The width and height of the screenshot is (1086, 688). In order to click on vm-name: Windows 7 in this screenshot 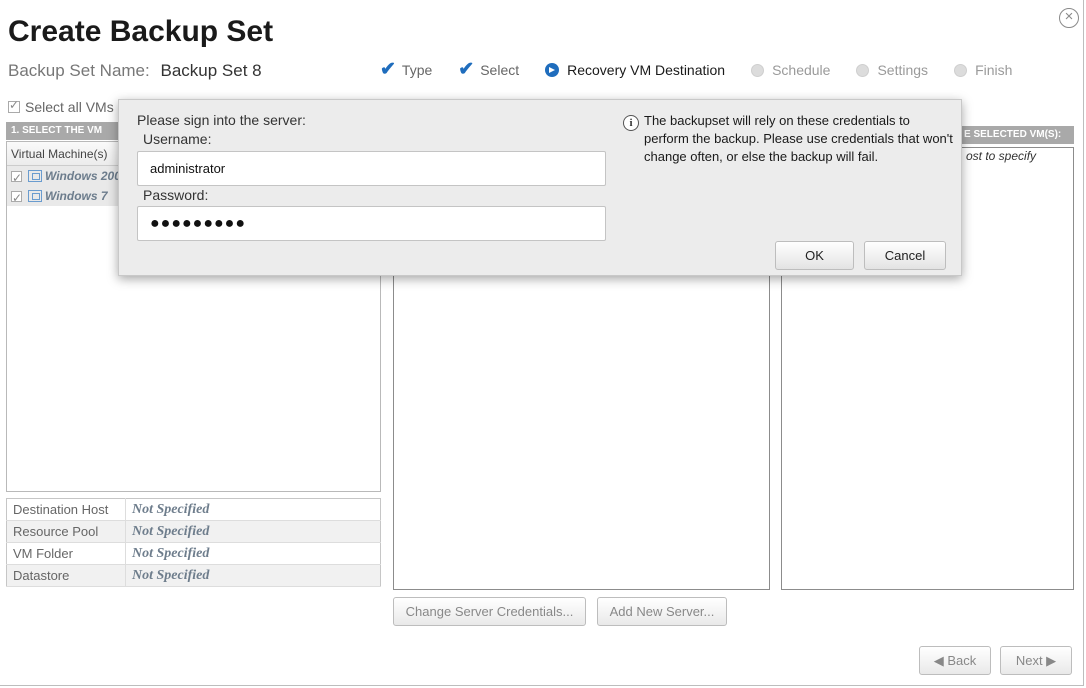, I will do `click(76, 196)`.